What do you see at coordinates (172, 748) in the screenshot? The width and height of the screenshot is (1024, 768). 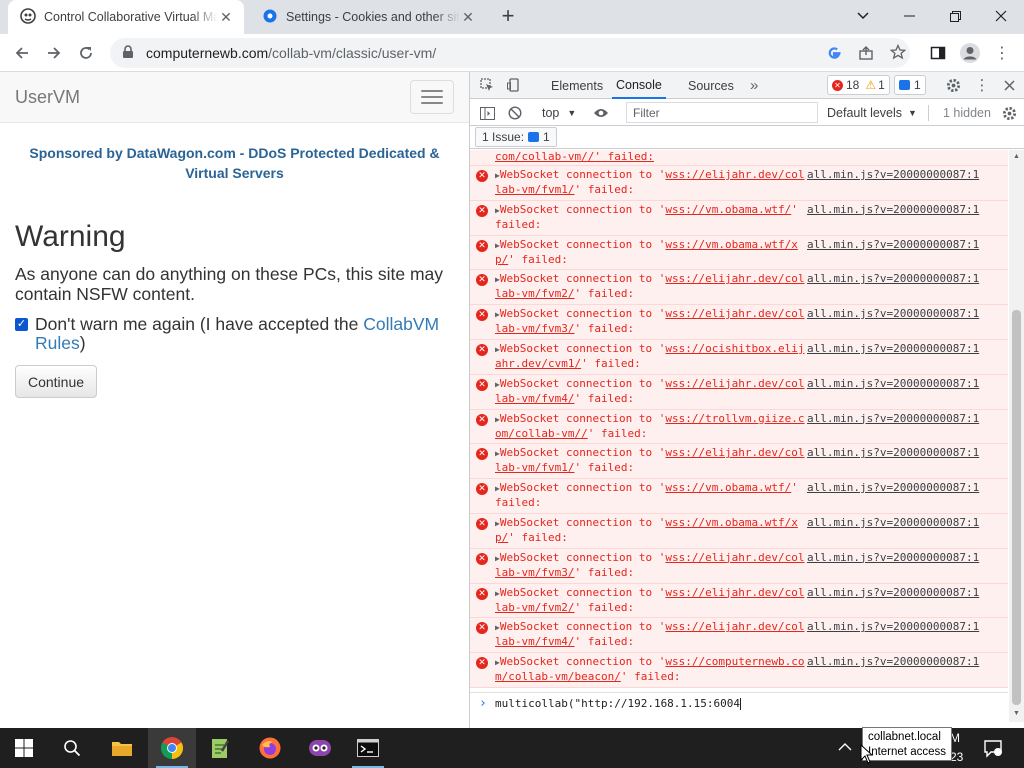 I see `chrome-icon` at bounding box center [172, 748].